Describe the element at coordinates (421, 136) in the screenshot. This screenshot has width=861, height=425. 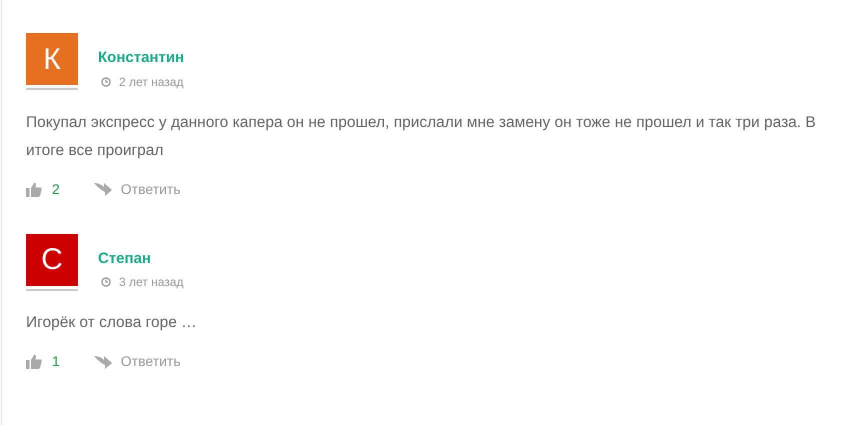
I see `comment-text: Покупал экспресс у данного капера он не прошел, прислали мне замену он тоже не прошел и так три раза. В итоге все проиграл` at that location.